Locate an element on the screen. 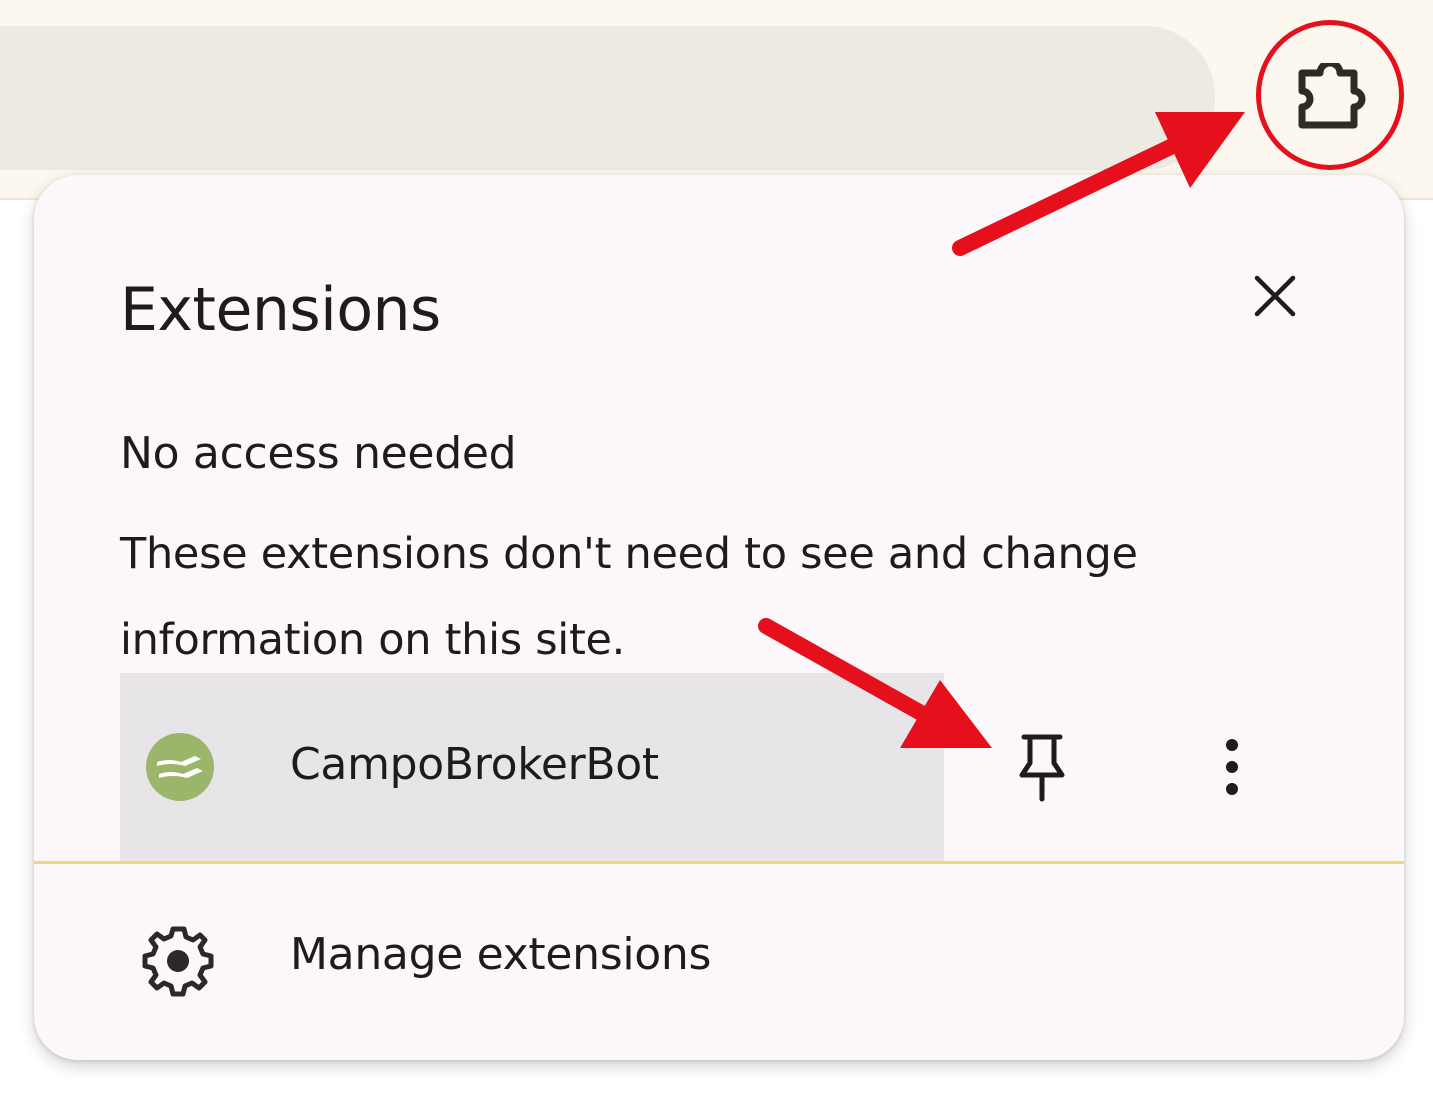 The height and width of the screenshot is (1098, 1433). section-heading: No access needed is located at coordinates (318, 453).